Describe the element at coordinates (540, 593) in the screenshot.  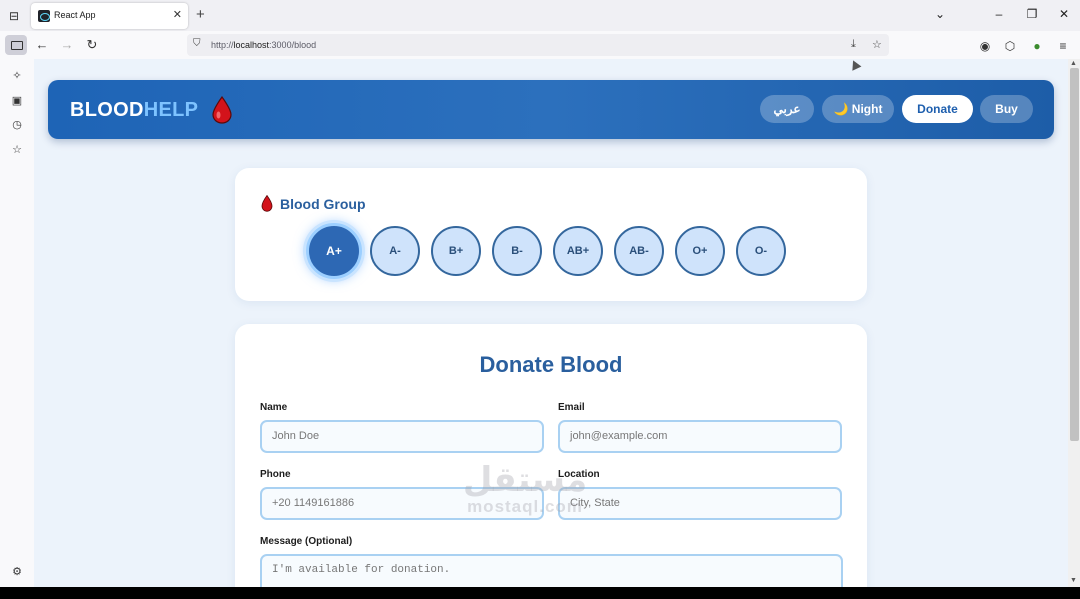
I see `bottom-bar` at that location.